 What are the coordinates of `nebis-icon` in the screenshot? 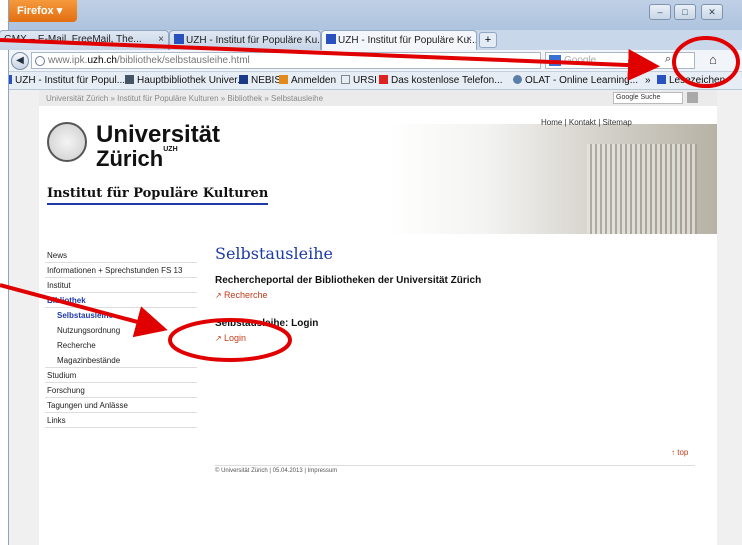 It's located at (243, 79).